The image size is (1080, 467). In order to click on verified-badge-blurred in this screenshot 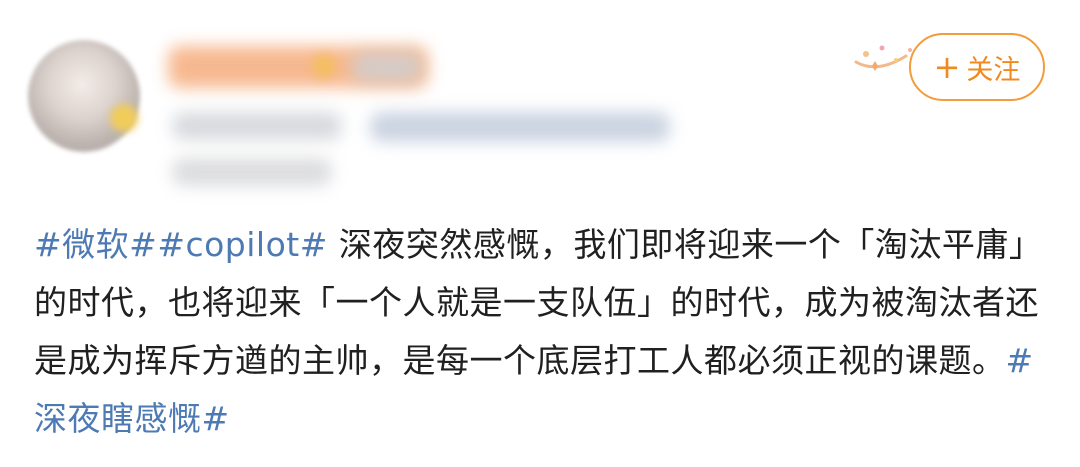, I will do `click(324, 66)`.